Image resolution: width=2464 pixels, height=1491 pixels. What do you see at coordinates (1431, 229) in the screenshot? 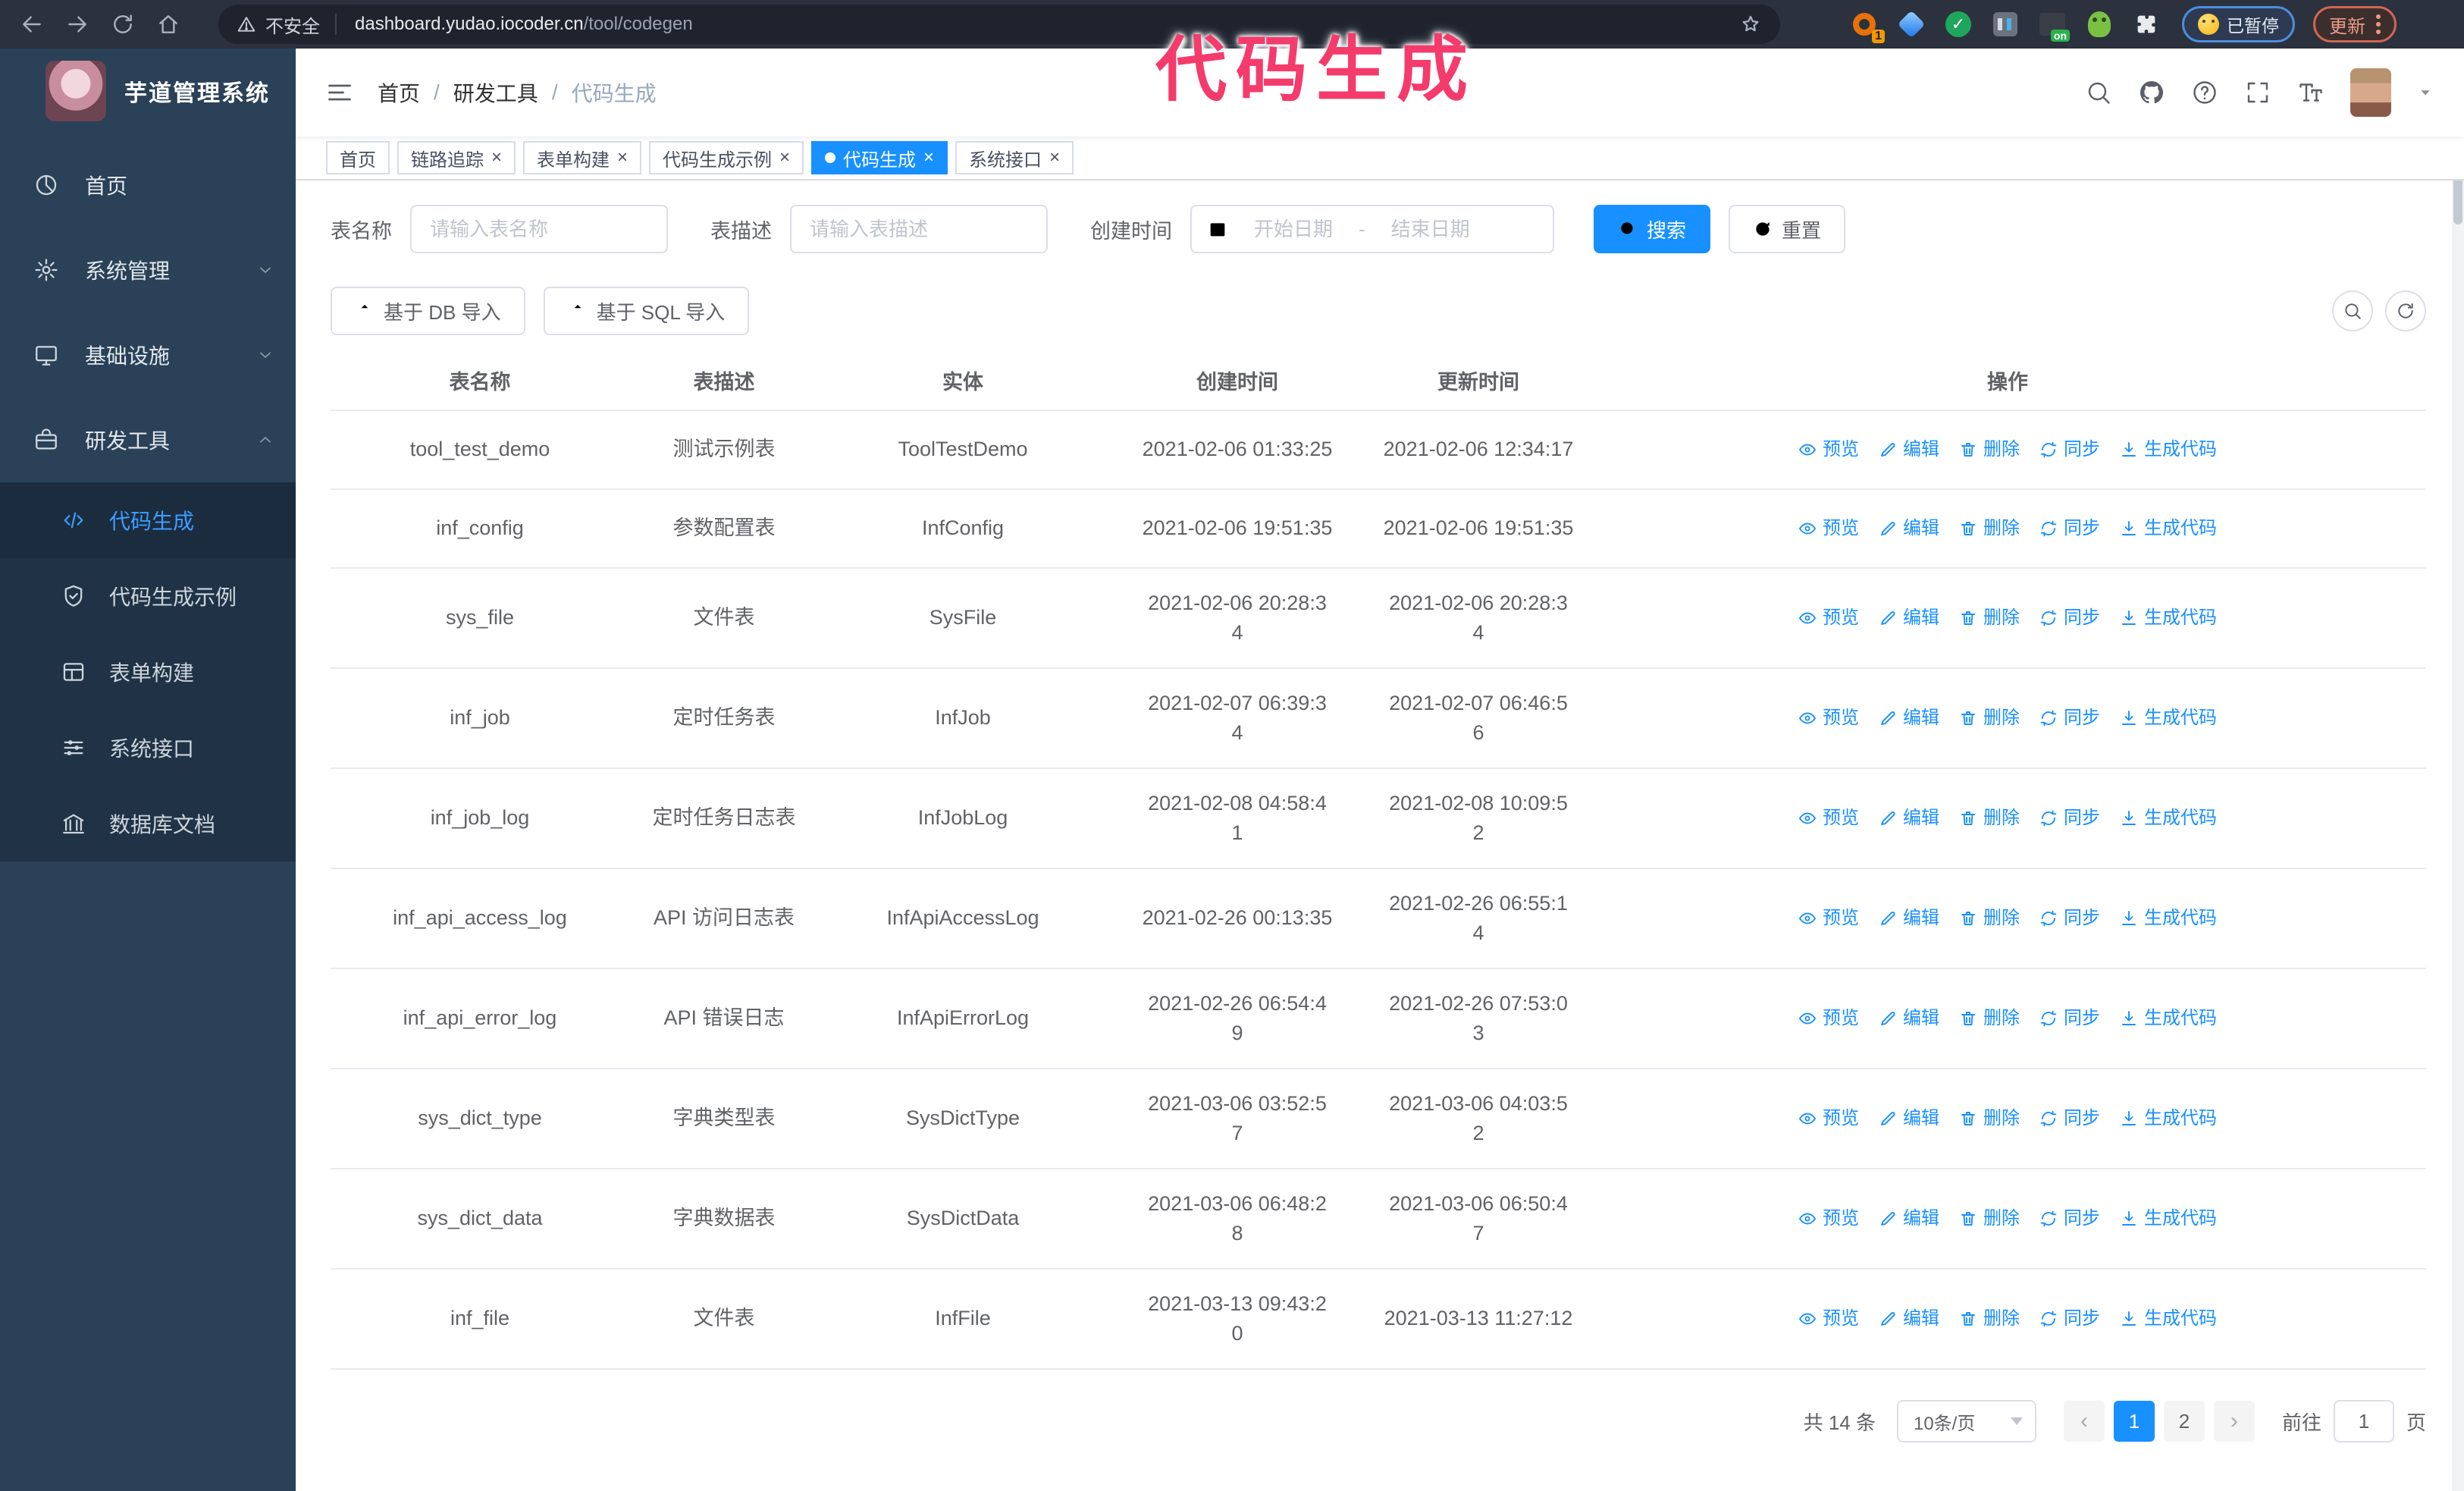
I see `end-date-input` at bounding box center [1431, 229].